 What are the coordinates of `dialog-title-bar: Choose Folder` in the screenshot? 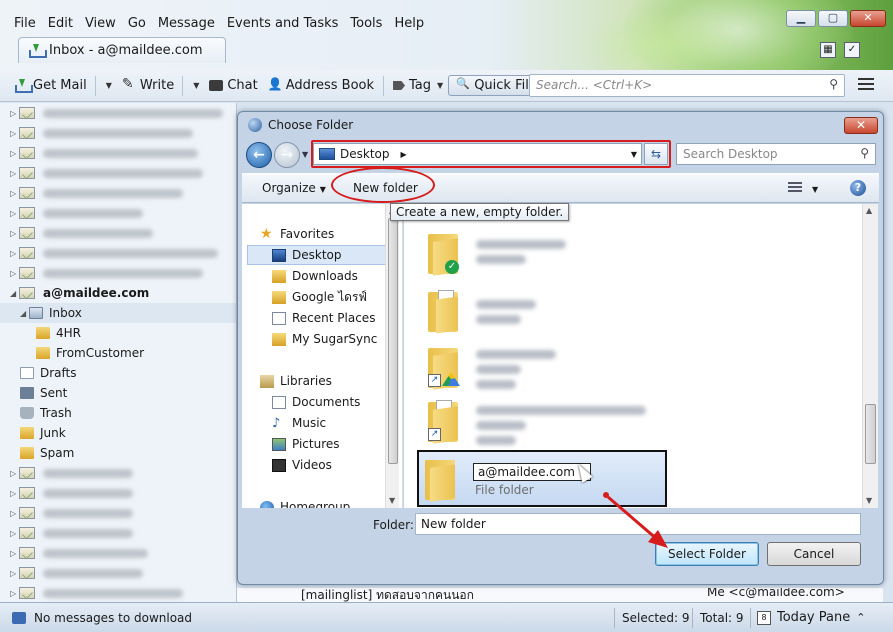 It's located at (300, 125).